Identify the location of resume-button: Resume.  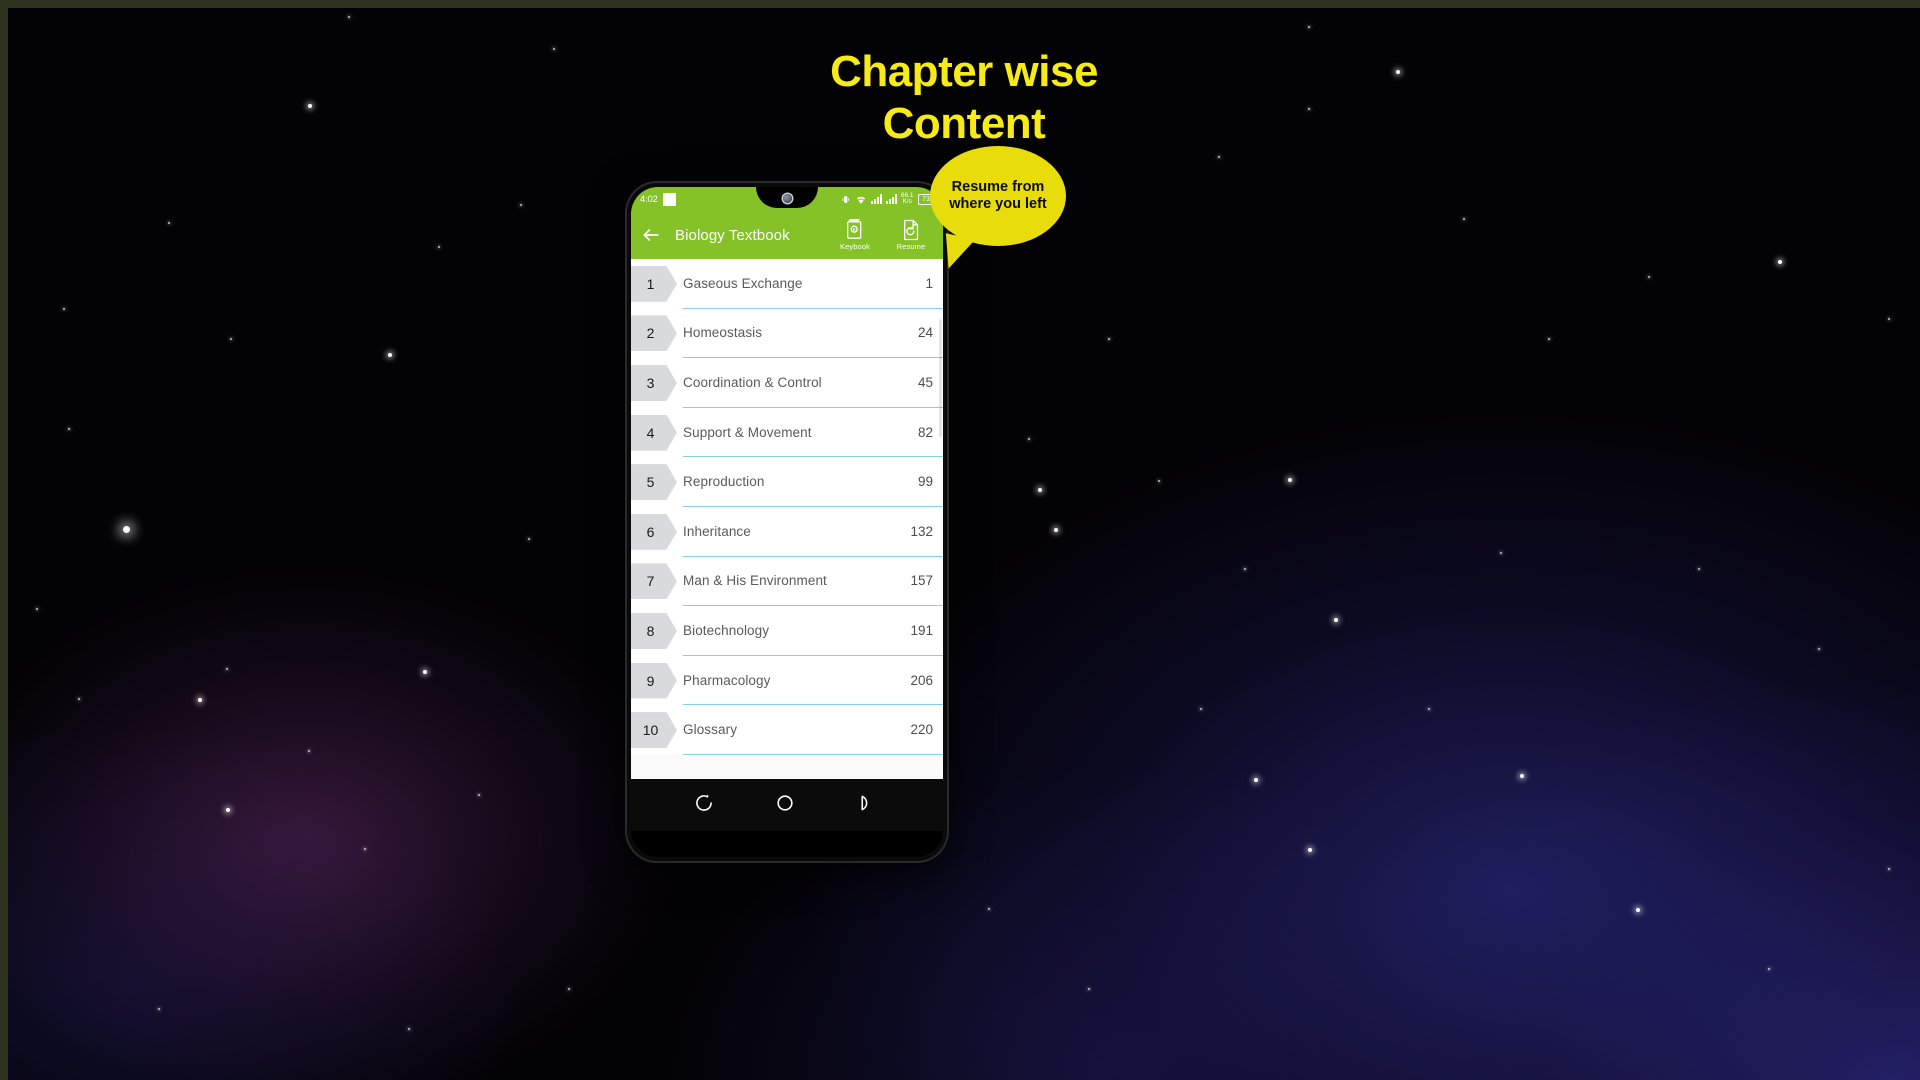
(911, 235).